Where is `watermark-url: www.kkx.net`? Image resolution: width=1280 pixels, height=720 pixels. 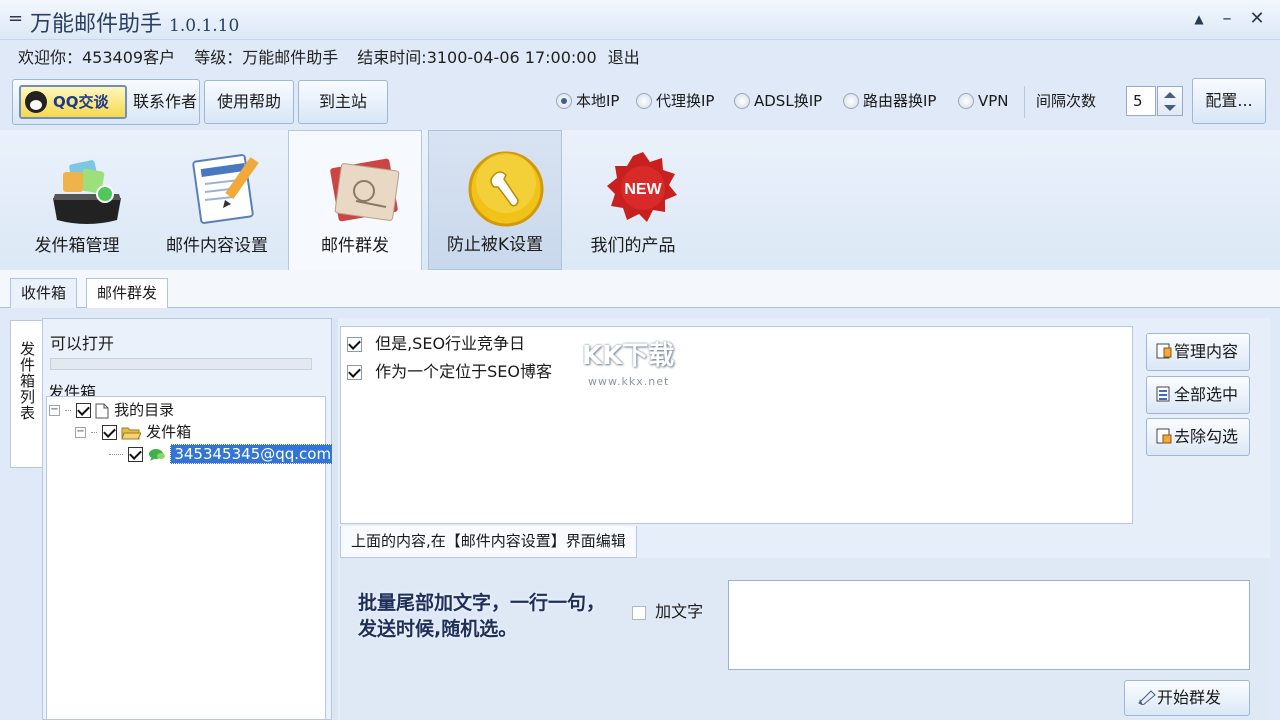
watermark-url: www.kkx.net is located at coordinates (629, 381).